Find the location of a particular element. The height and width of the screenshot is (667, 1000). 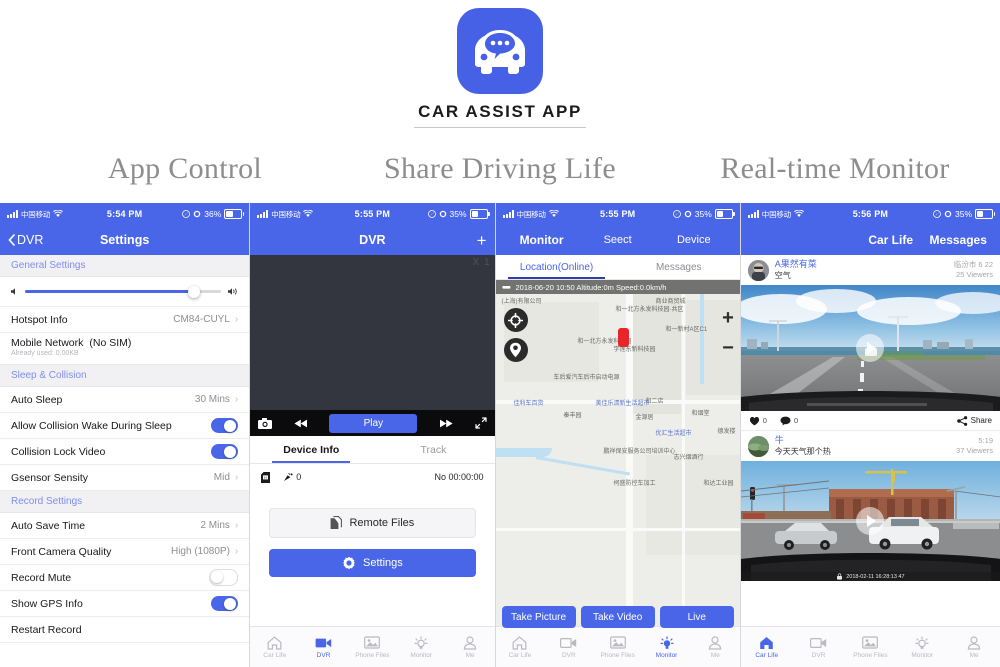

slider-knob is located at coordinates (193, 291).